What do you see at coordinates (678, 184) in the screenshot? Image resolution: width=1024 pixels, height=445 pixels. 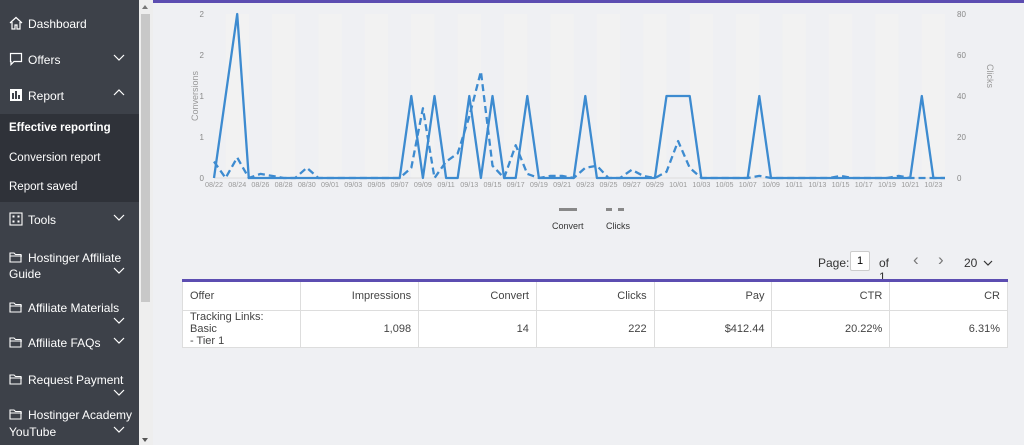 I see `x-tick-label: 10/01` at bounding box center [678, 184].